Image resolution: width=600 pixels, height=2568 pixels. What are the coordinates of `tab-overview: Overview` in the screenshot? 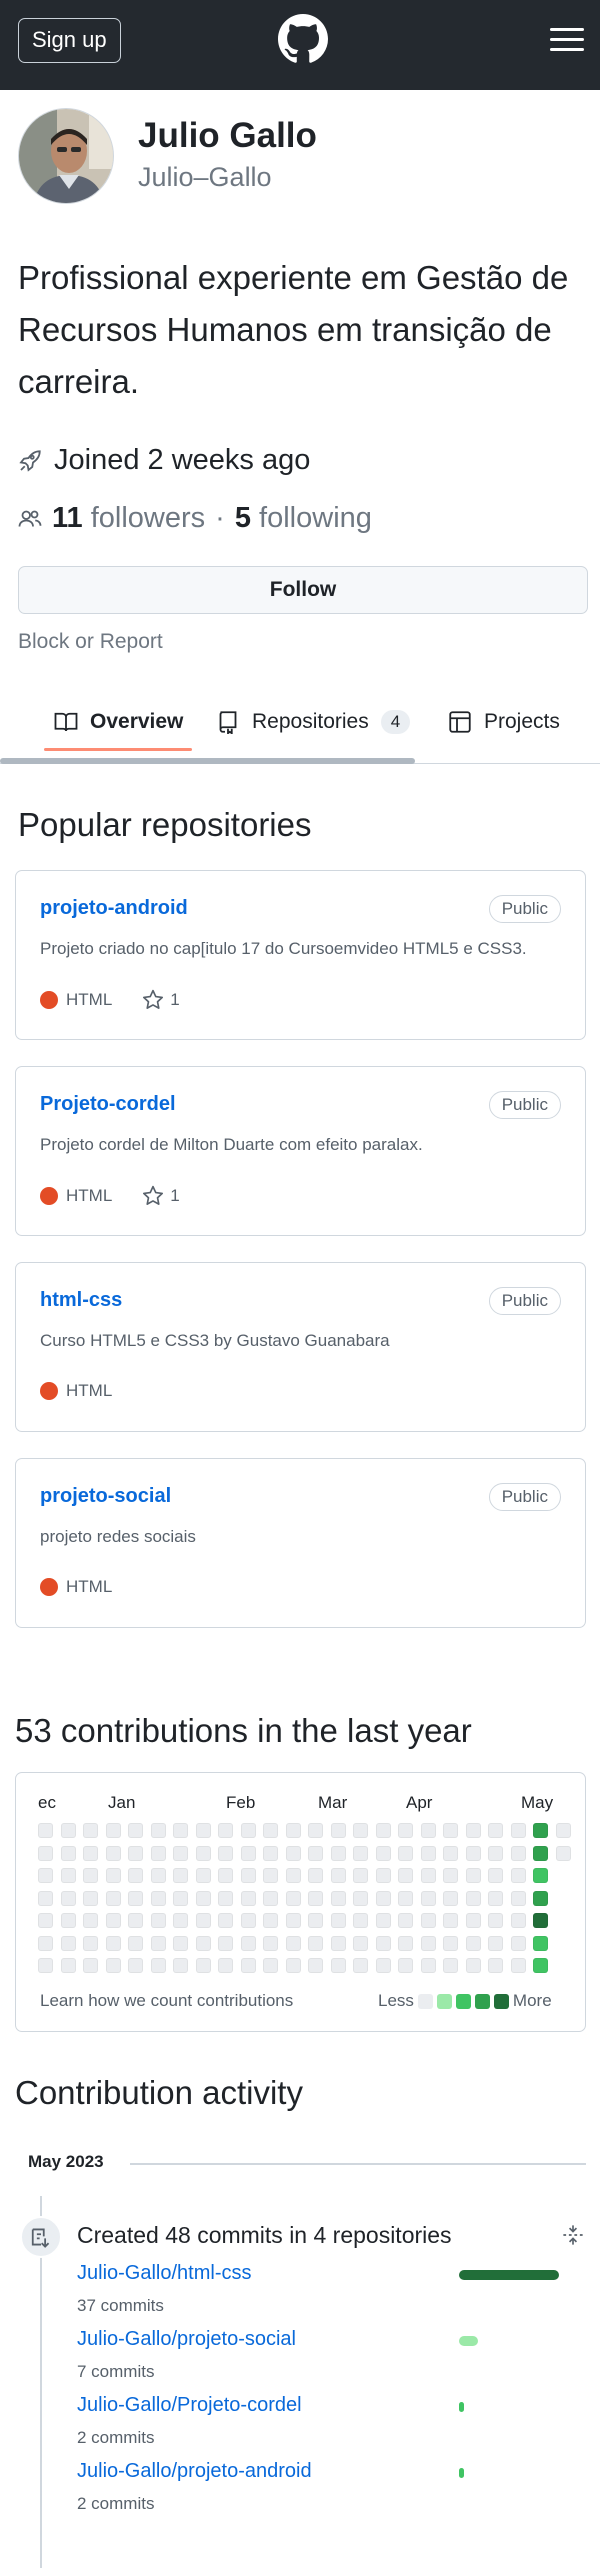 It's located at (118, 722).